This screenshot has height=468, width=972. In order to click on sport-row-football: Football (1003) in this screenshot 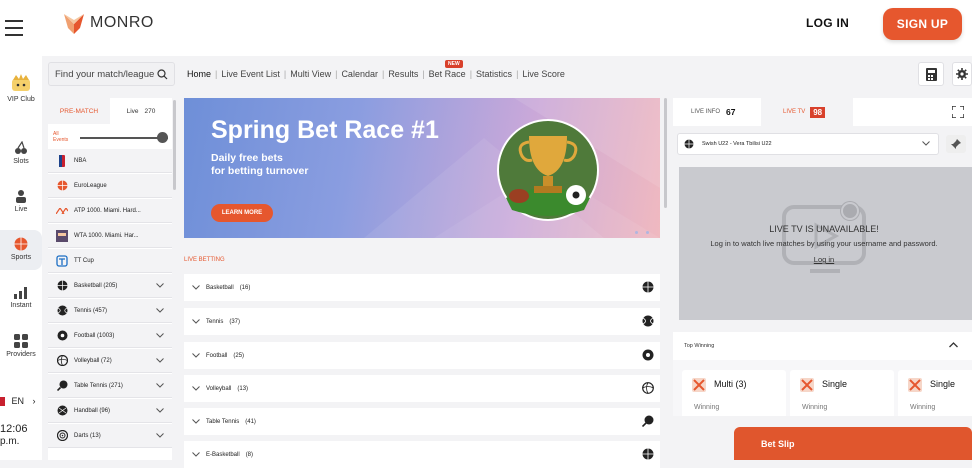, I will do `click(110, 336)`.